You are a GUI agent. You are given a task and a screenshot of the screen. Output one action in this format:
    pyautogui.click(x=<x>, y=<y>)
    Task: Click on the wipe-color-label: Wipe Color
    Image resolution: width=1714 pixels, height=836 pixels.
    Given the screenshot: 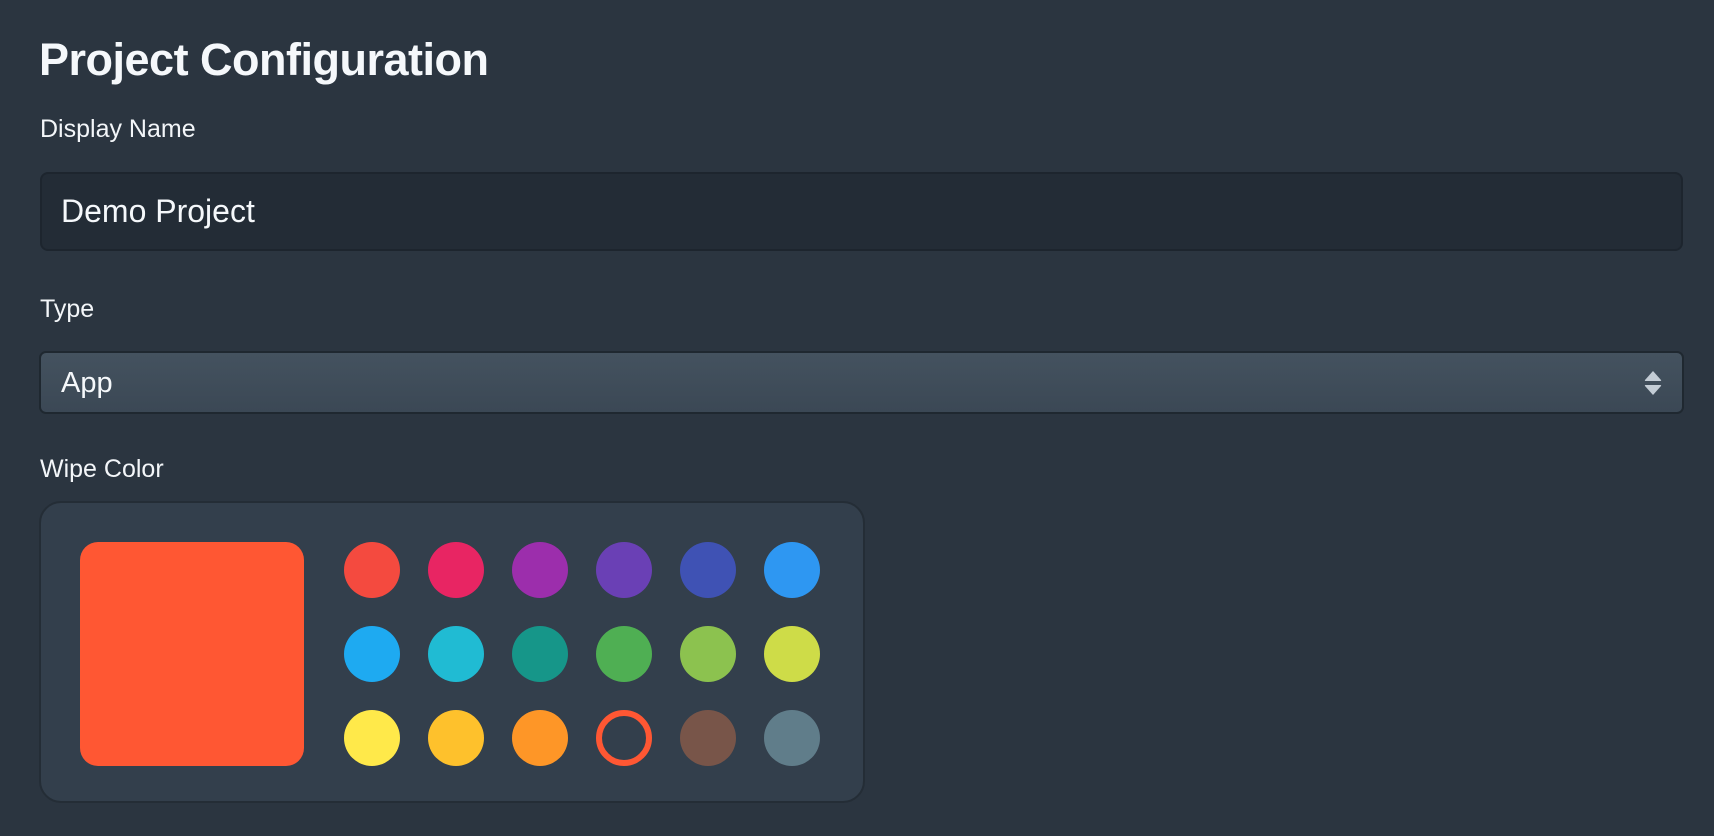 What is the action you would take?
    pyautogui.click(x=102, y=469)
    